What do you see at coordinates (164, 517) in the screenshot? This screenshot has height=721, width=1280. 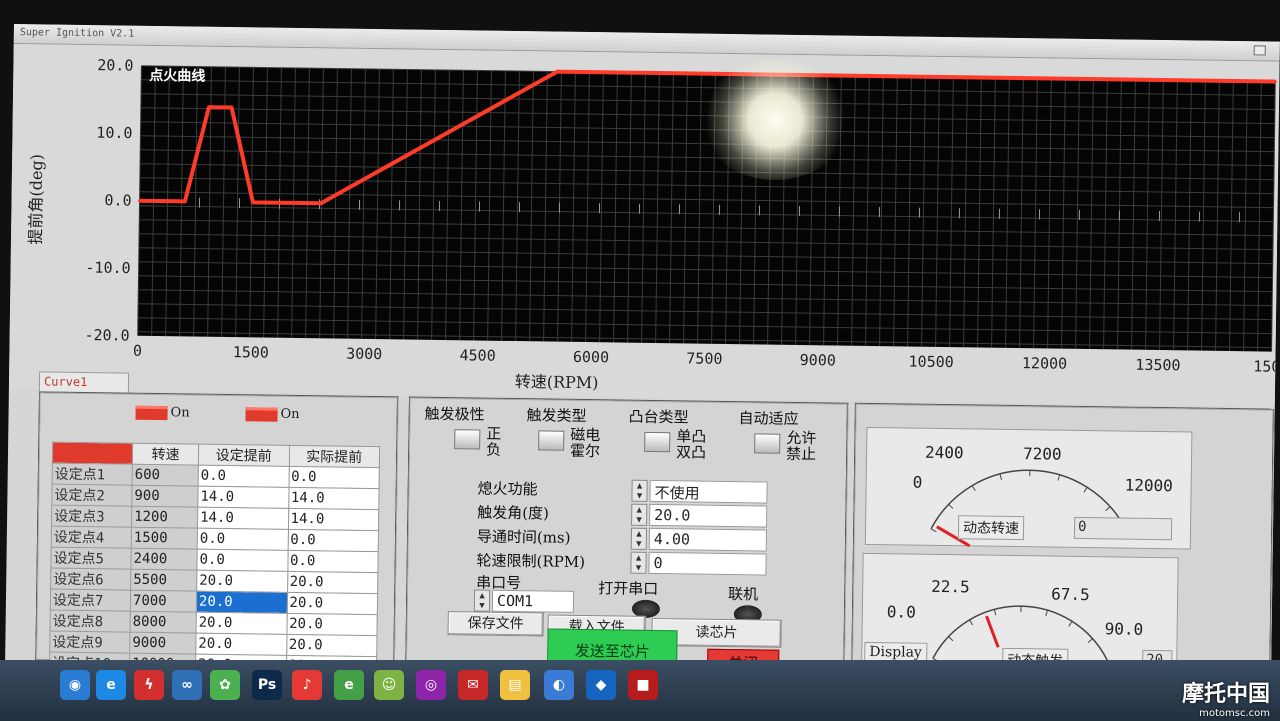 I see `cell-rpm: 1200` at bounding box center [164, 517].